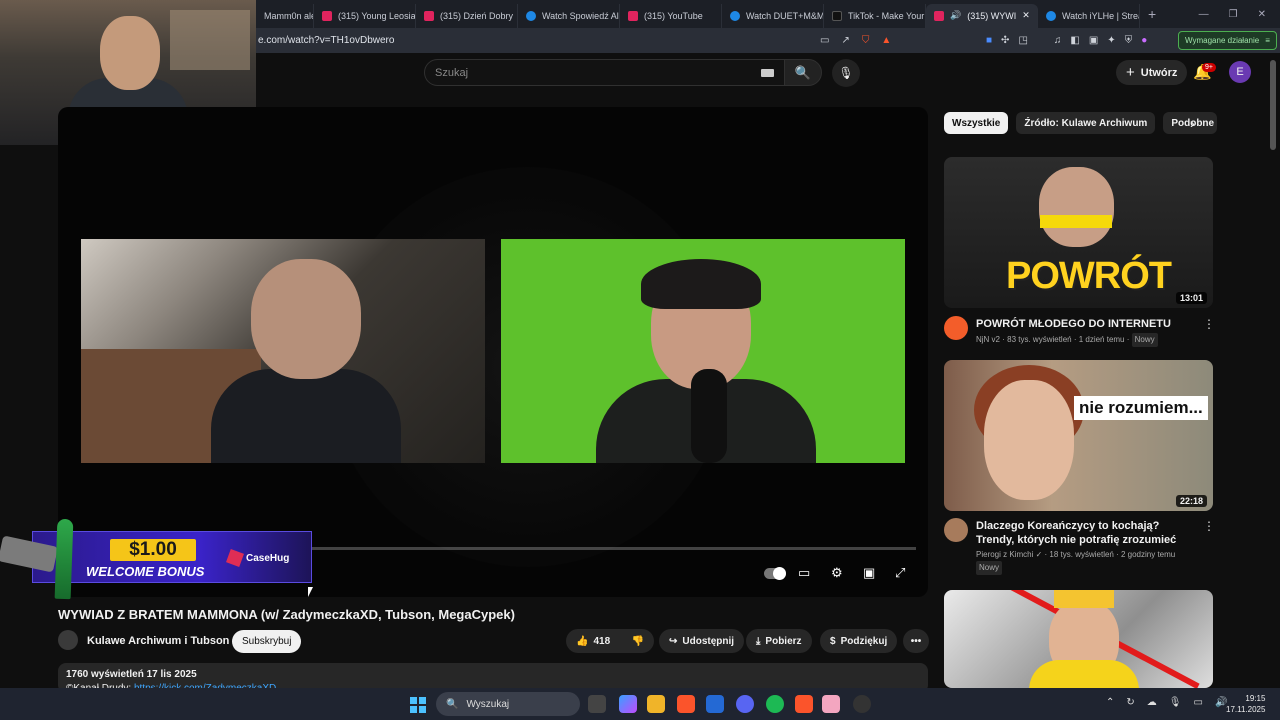 Image resolution: width=1280 pixels, height=720 pixels. What do you see at coordinates (467, 15) in the screenshot?
I see `browser-tab: (315) Dzień Dobry` at bounding box center [467, 15].